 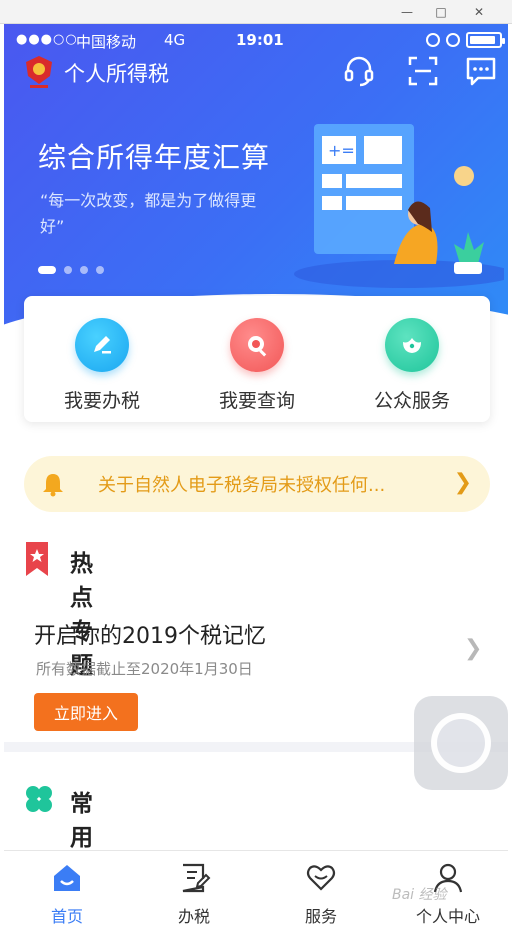 I want to click on assistive-touch-ring, so click(x=461, y=743).